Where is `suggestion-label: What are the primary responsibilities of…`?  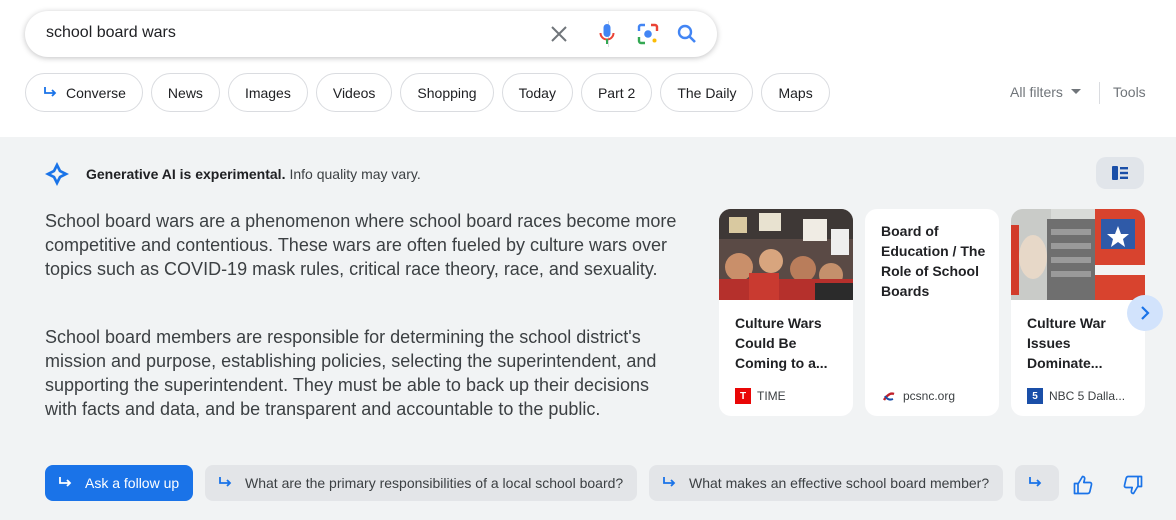
suggestion-label: What are the primary responsibilities of… is located at coordinates (434, 483).